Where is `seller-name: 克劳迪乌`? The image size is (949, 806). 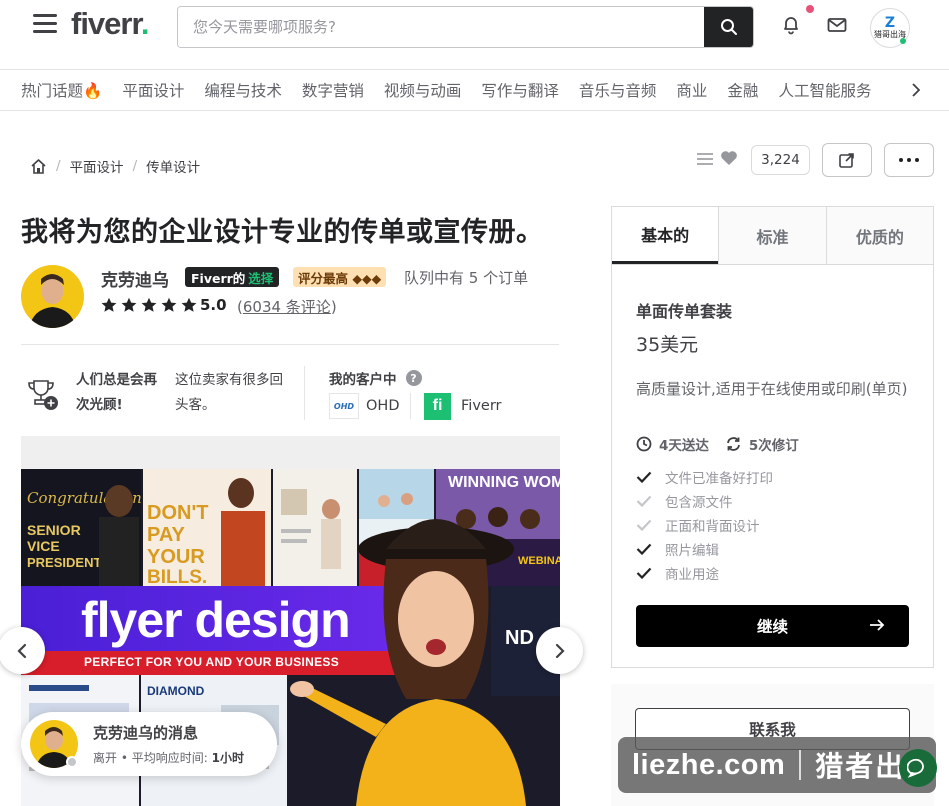 seller-name: 克劳迪乌 is located at coordinates (135, 278).